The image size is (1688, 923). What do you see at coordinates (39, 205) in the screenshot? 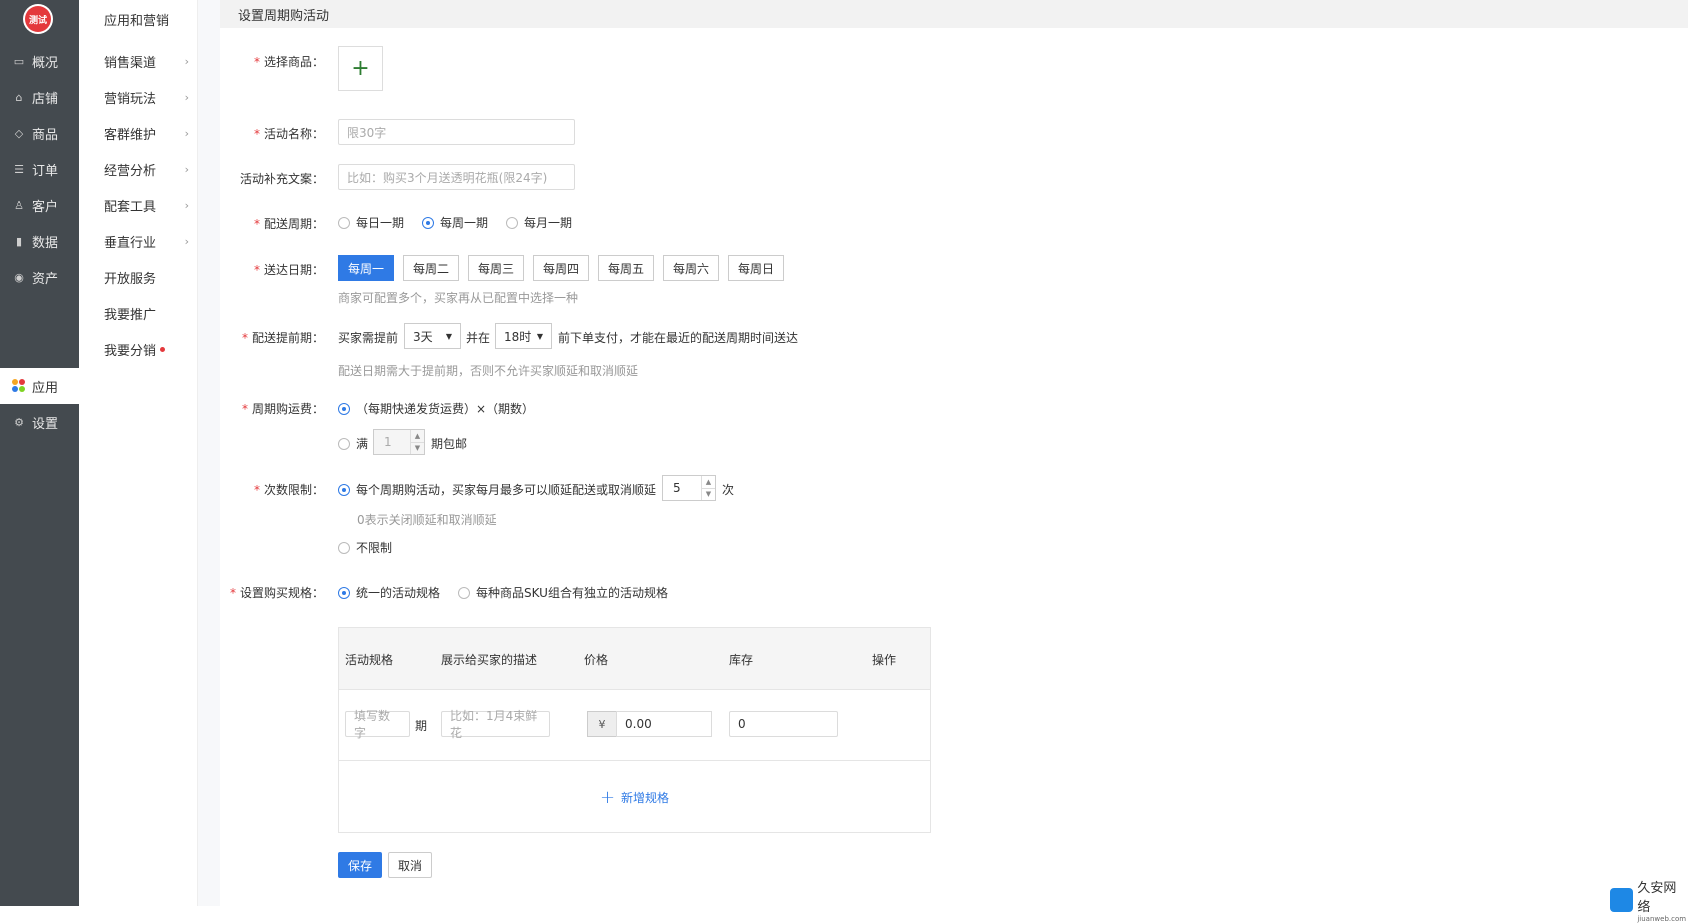
I see `nav-item-customers: ♙ 客户` at bounding box center [39, 205].